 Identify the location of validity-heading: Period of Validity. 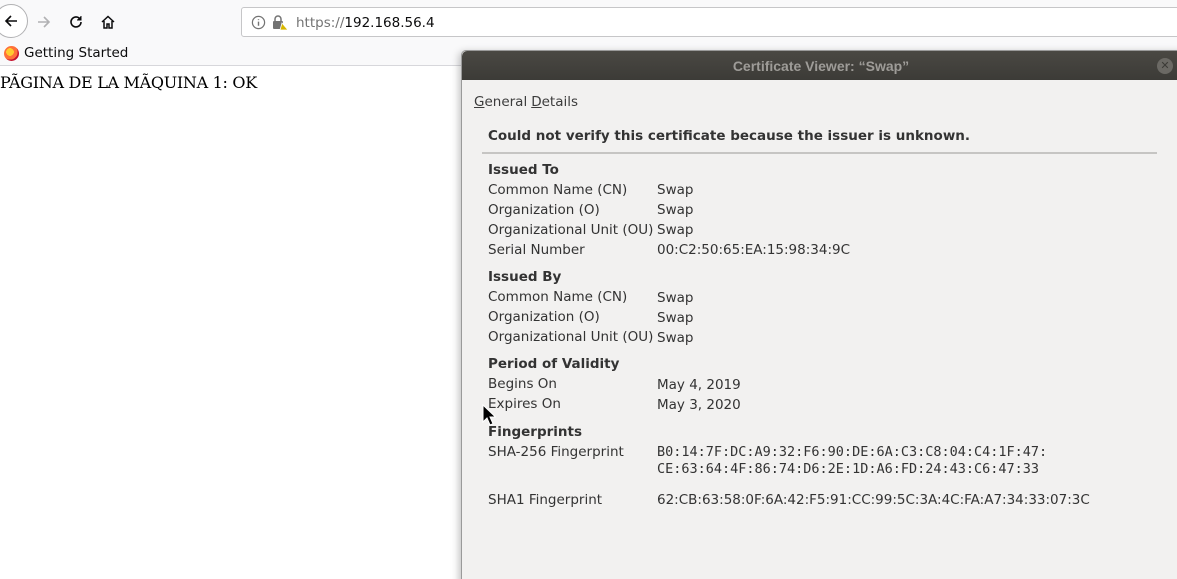
(554, 364).